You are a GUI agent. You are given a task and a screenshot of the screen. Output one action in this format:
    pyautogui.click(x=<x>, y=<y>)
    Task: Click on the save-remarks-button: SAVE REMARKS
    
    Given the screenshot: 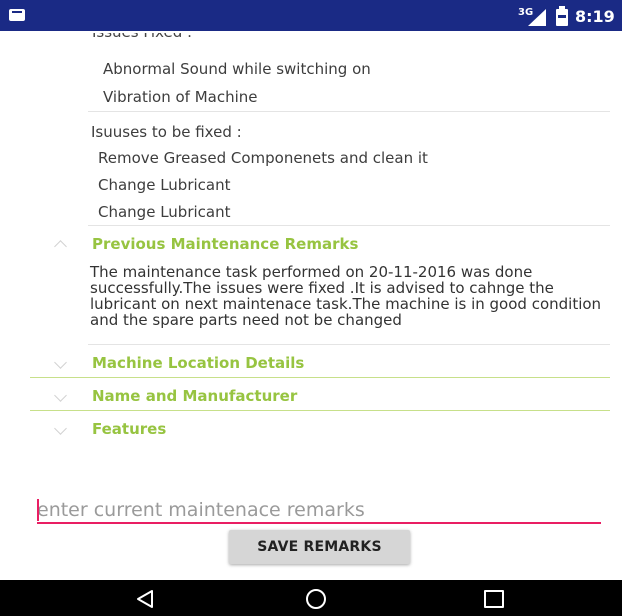 What is the action you would take?
    pyautogui.click(x=319, y=547)
    